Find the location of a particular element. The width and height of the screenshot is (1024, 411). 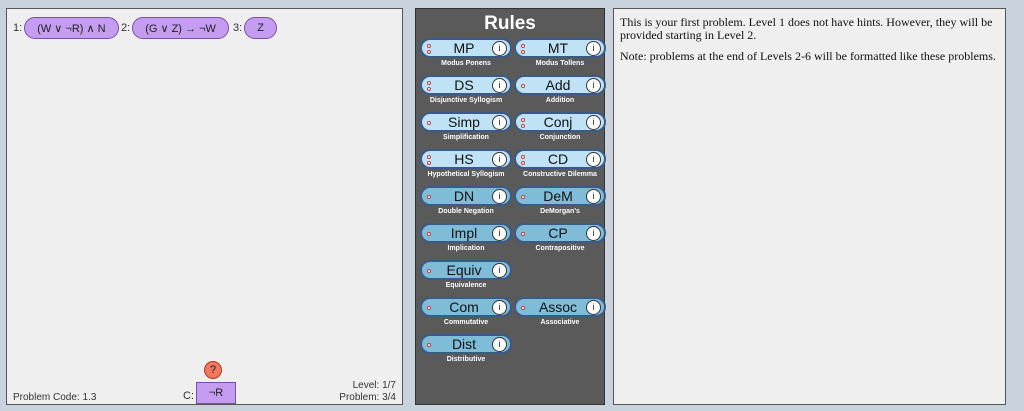

rules-title: Rules is located at coordinates (510, 23).